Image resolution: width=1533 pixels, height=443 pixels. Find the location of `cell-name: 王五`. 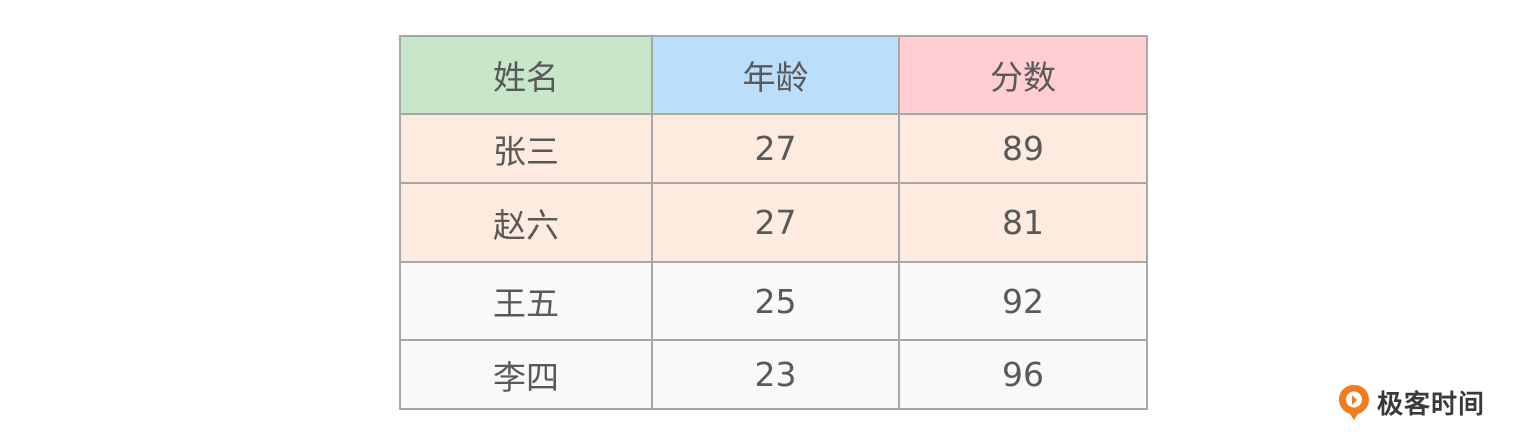

cell-name: 王五 is located at coordinates (526, 301).